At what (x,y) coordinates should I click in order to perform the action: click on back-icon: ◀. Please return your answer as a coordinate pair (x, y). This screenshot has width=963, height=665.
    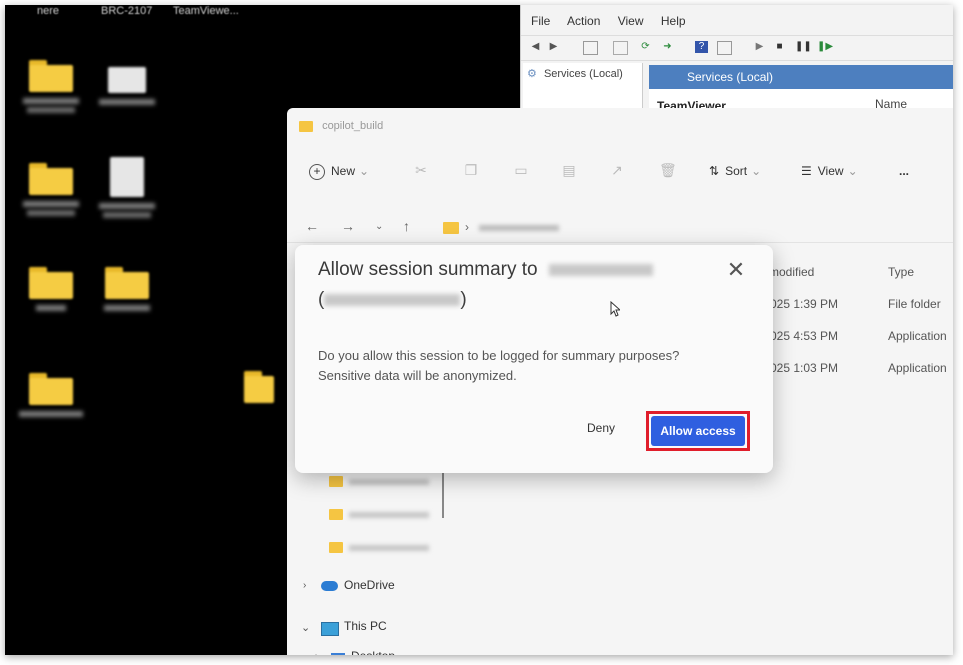
    Looking at the image, I should click on (535, 47).